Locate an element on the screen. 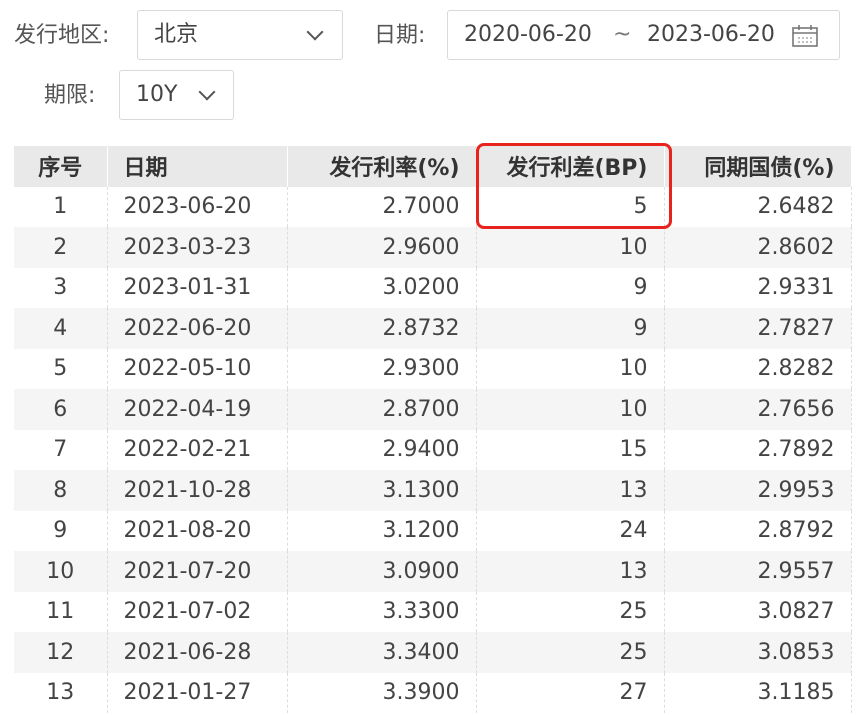 This screenshot has width=865, height=715. cell-treasury-yield: 3.0827 is located at coordinates (758, 611).